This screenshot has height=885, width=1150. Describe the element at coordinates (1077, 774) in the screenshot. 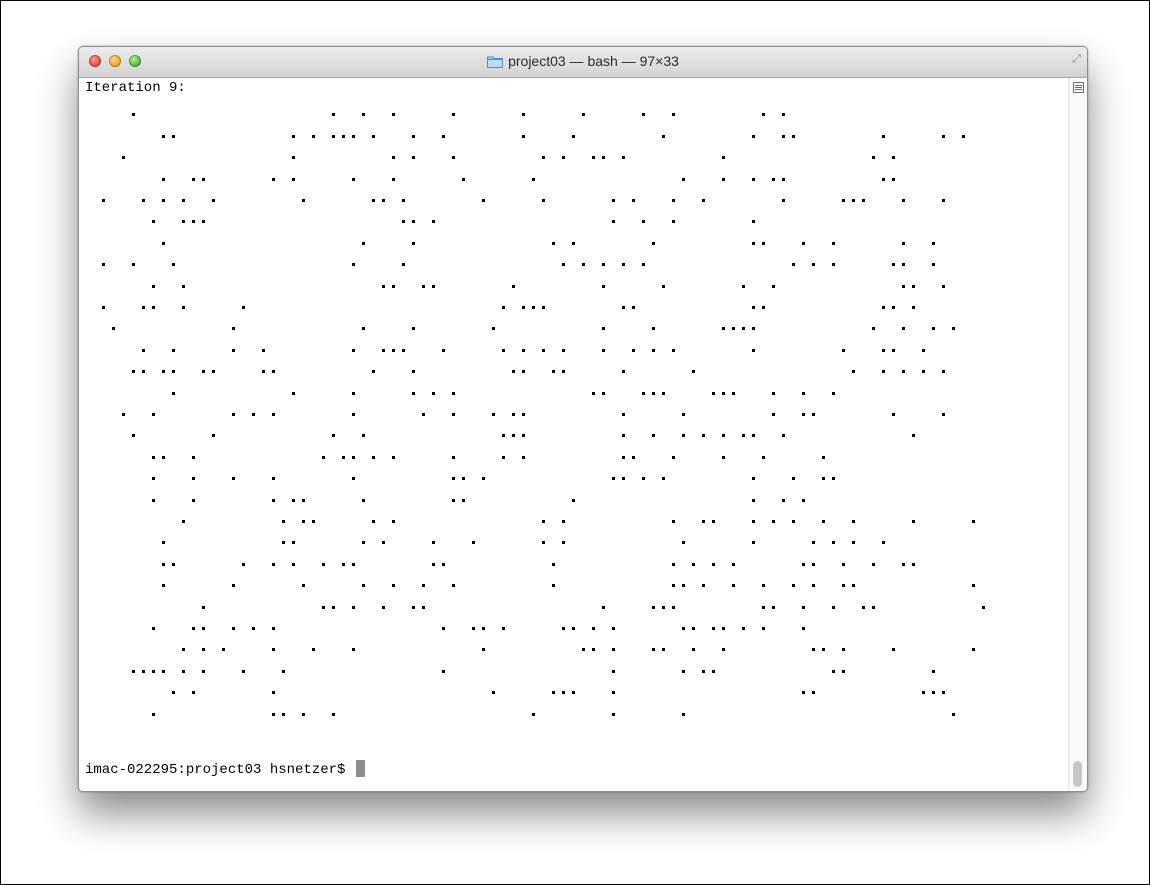

I see `scroll-thumb` at that location.